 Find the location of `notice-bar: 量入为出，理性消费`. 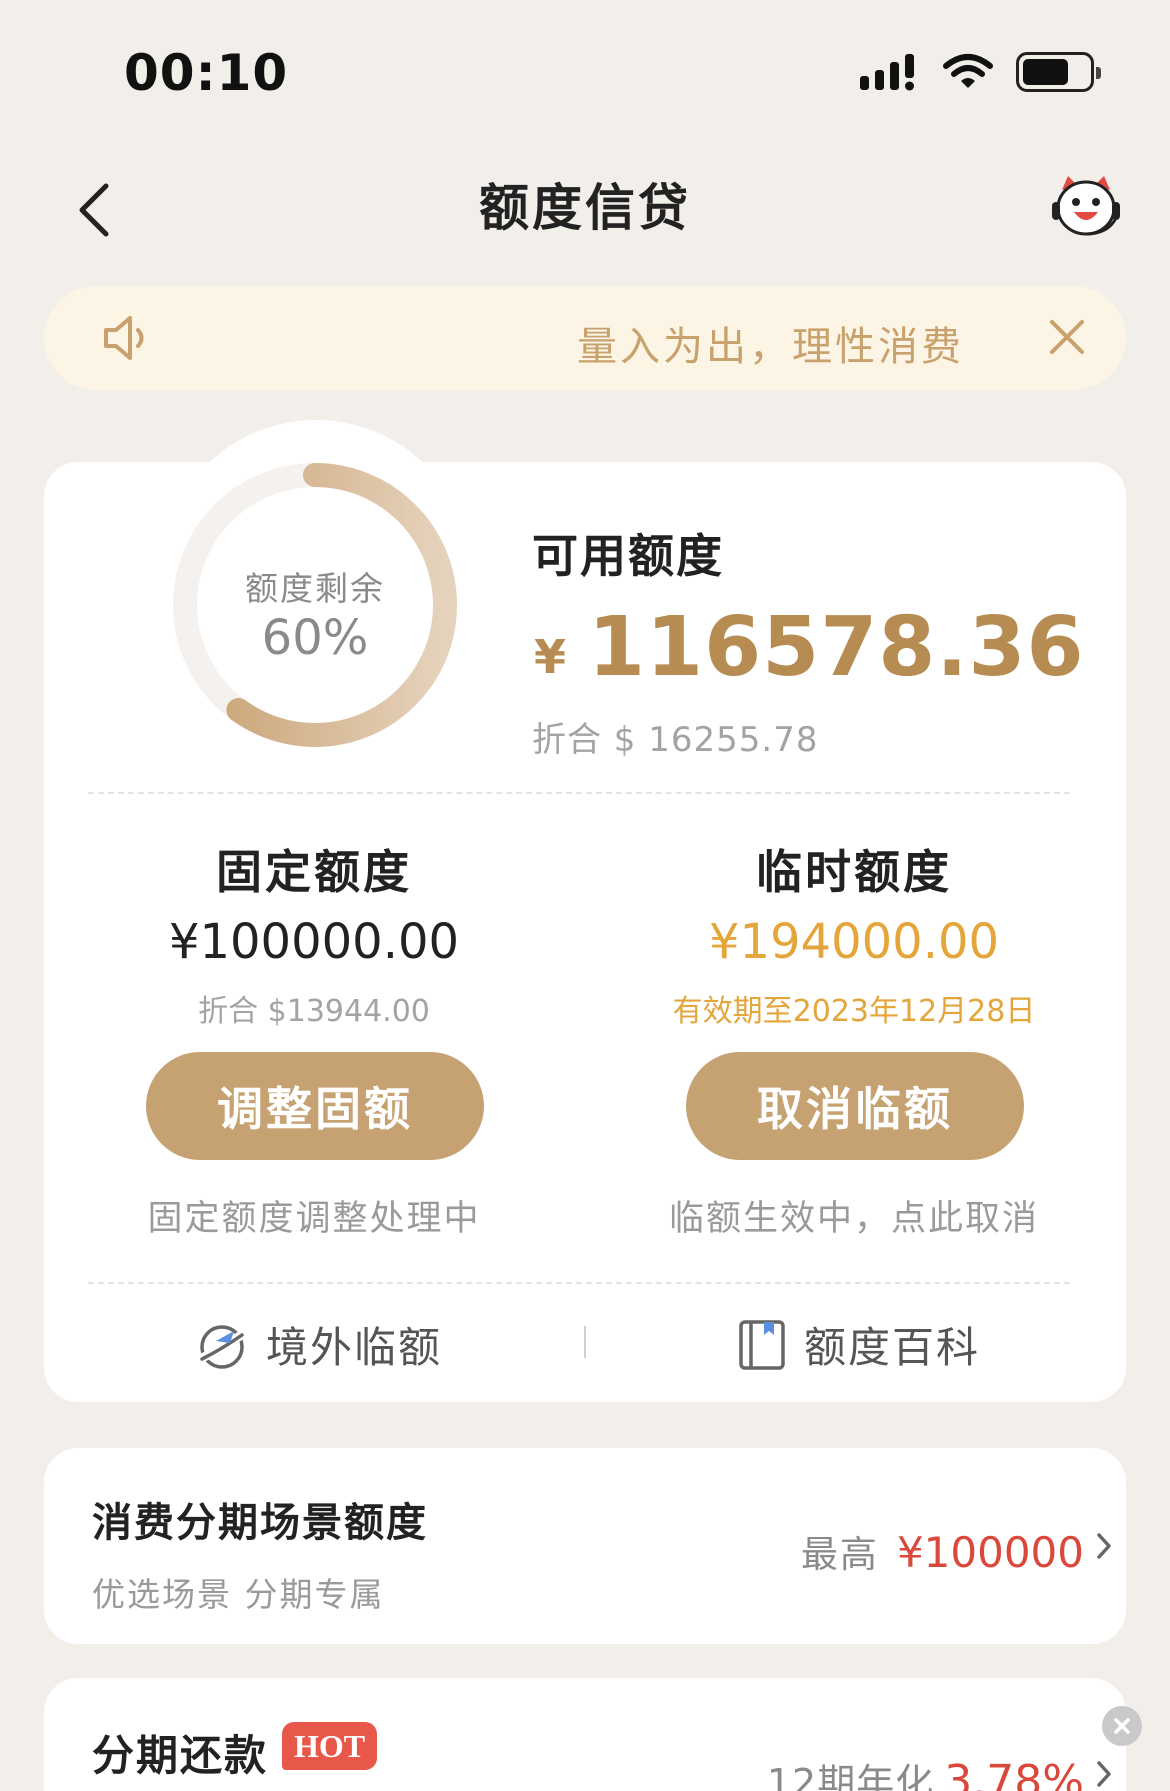

notice-bar: 量入为出，理性消费 is located at coordinates (585, 338).